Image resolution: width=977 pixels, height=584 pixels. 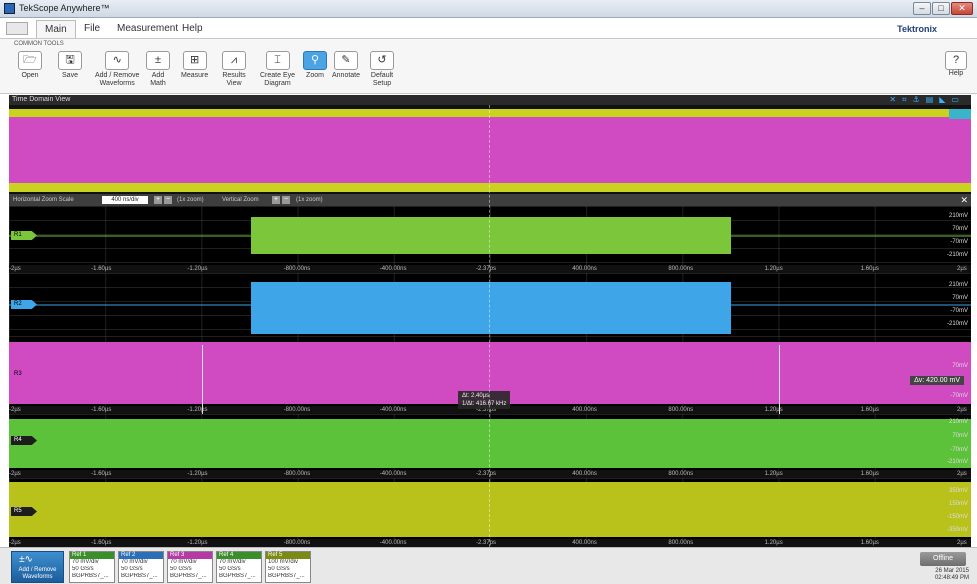 I want to click on scale-r5-3: -350mV, so click(x=957, y=530).